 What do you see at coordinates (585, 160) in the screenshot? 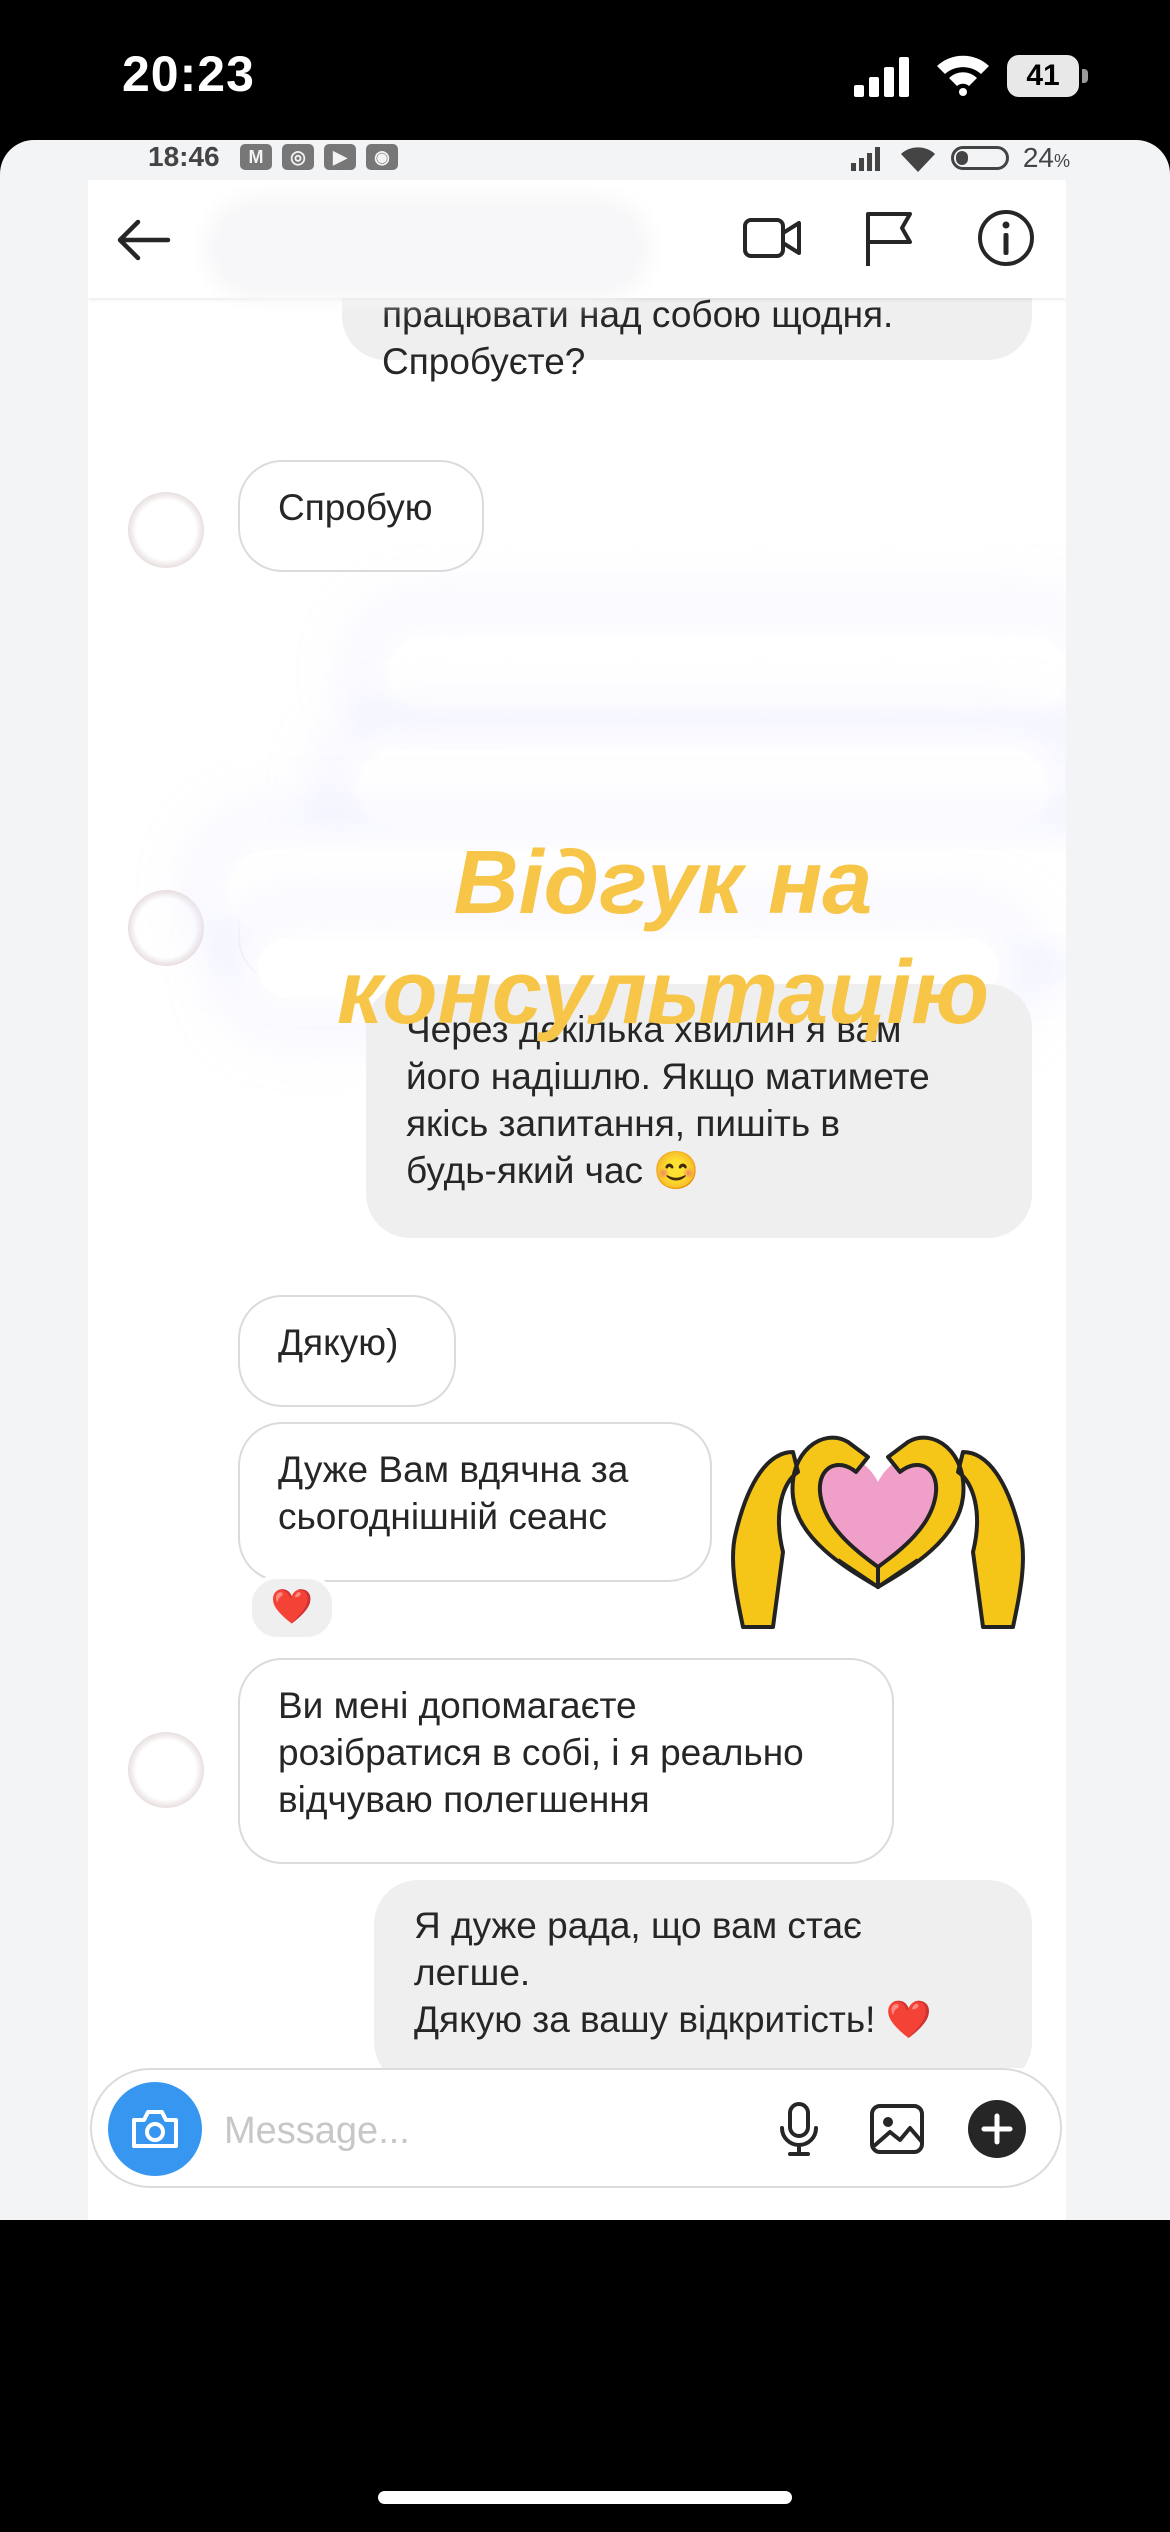
I see `android-status-bar: 18:46 M ◎ ▶ ◉ 24%` at bounding box center [585, 160].